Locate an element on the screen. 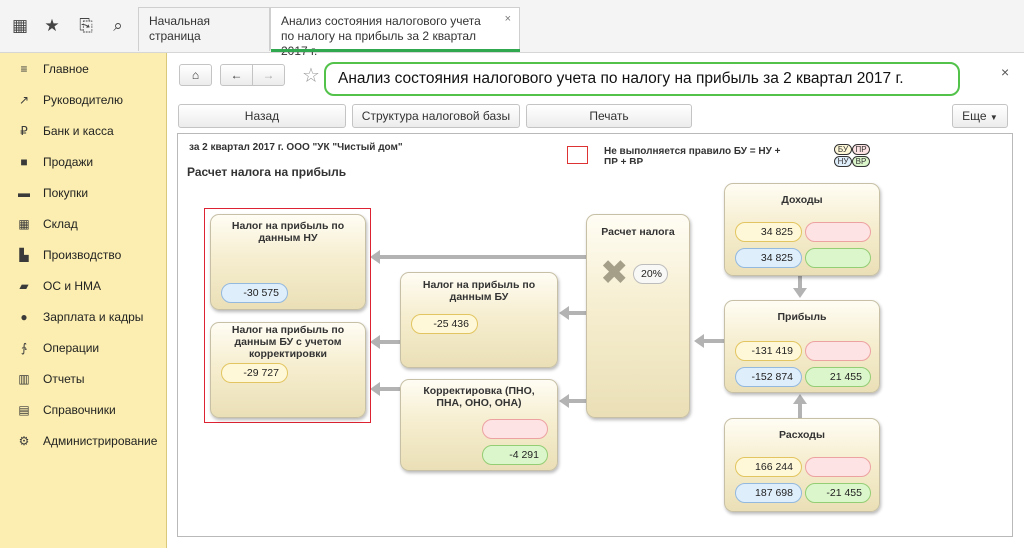 The image size is (1024, 548). home-button: ⌂ is located at coordinates (195, 75).